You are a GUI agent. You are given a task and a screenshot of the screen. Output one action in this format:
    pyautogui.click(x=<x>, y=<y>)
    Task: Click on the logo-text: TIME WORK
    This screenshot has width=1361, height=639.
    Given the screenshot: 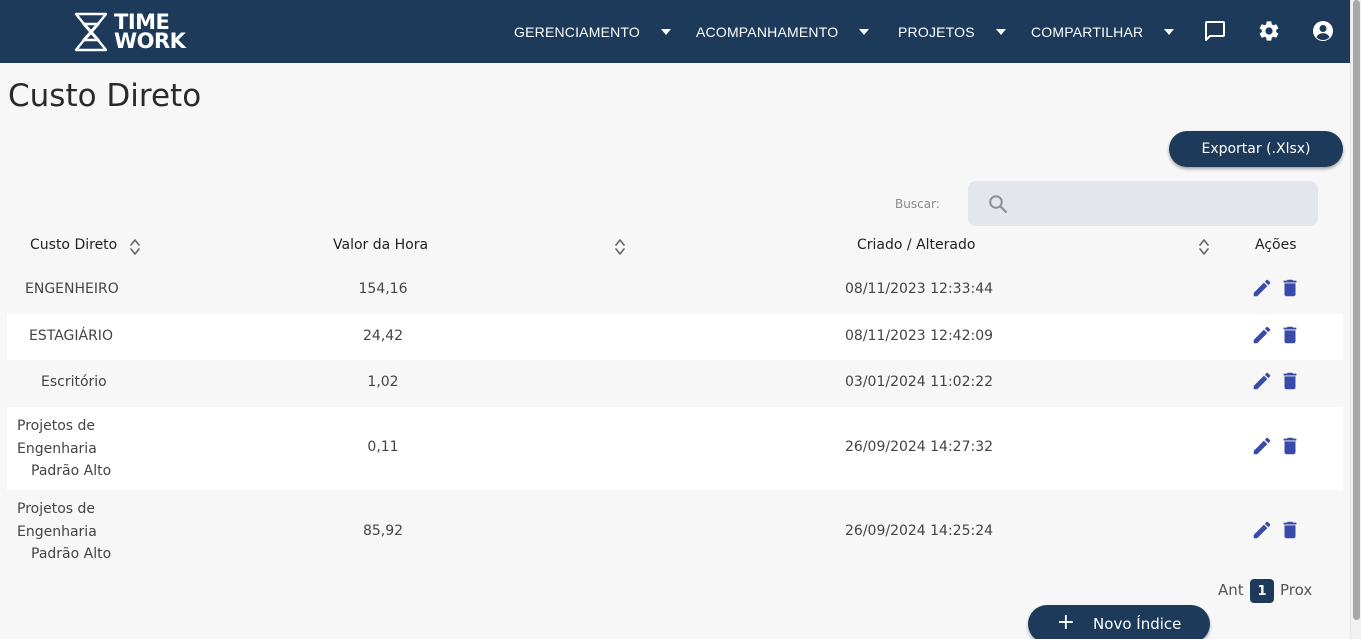 What is the action you would take?
    pyautogui.click(x=150, y=32)
    